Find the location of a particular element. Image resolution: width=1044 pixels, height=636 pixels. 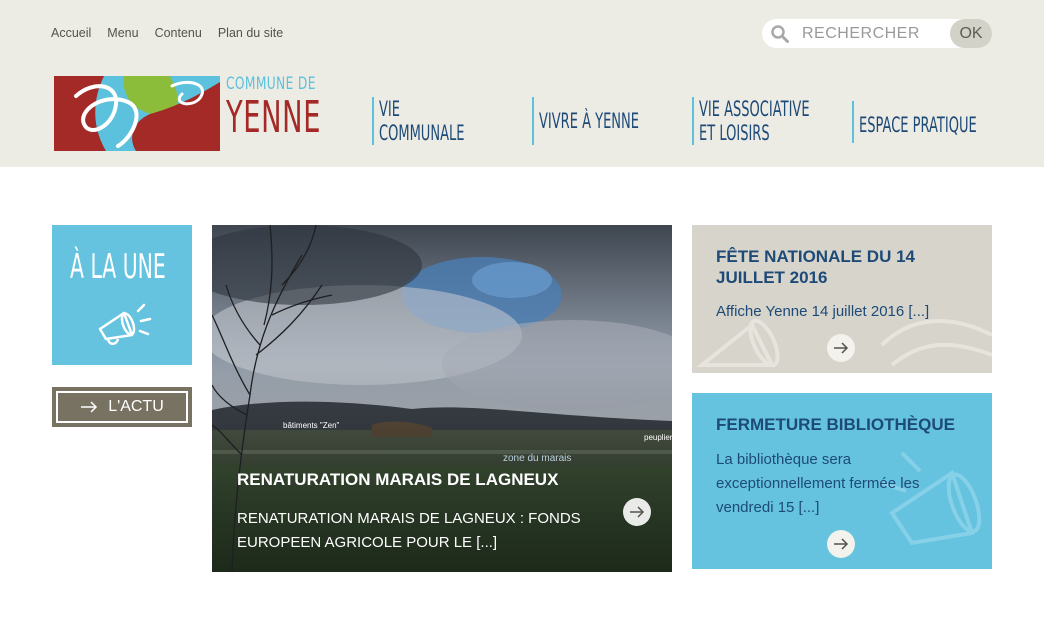

a-la-une-tile: À LA UNE is located at coordinates (122, 295).